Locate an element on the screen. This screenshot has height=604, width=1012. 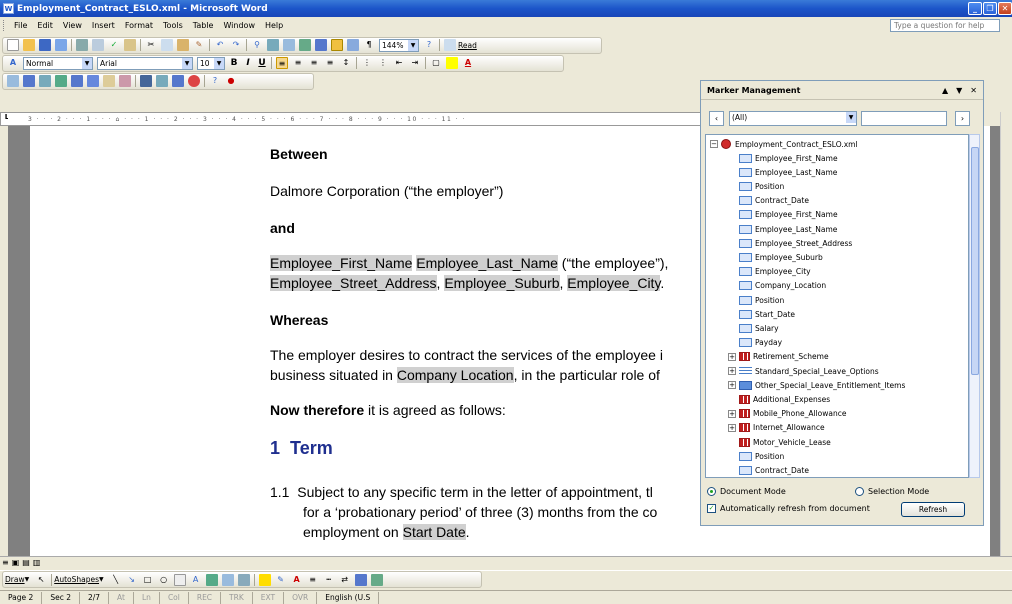
hyperlink-icon: ⚲ is located at coordinates (257, 45).